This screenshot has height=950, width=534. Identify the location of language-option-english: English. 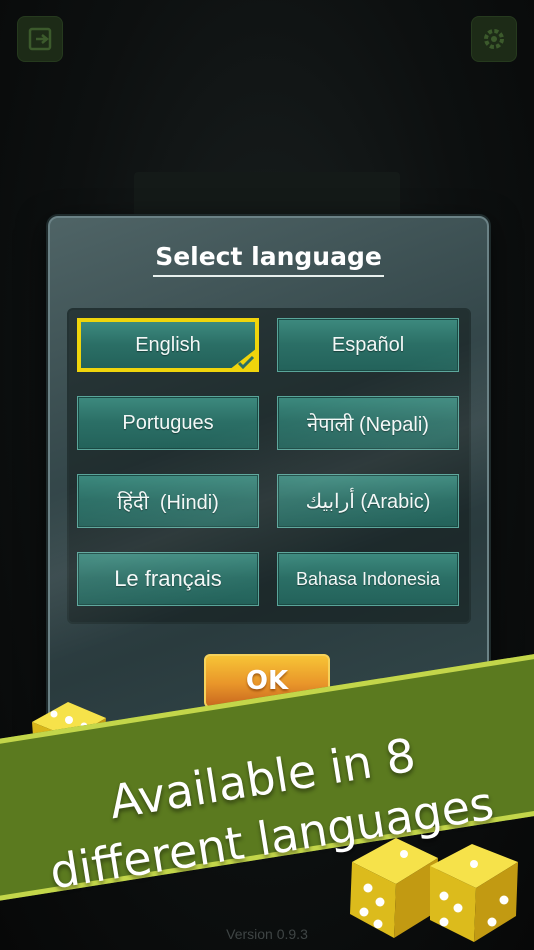
(168, 345).